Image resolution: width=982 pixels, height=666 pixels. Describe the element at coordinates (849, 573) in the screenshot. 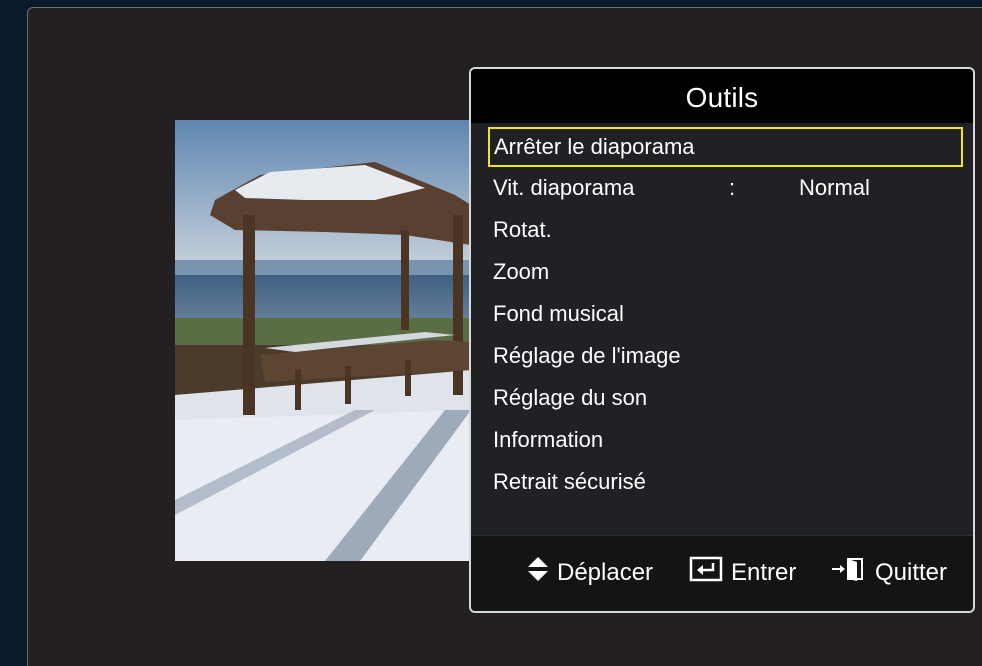

I see `exit-door-icon` at that location.